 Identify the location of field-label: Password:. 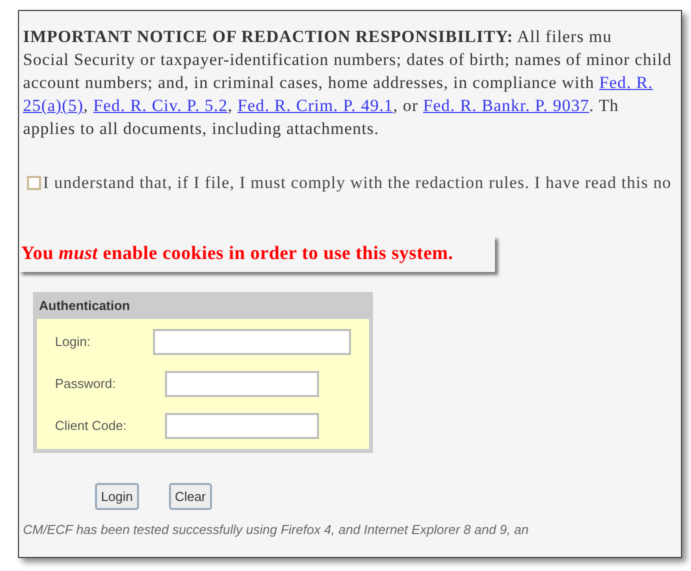
(86, 383).